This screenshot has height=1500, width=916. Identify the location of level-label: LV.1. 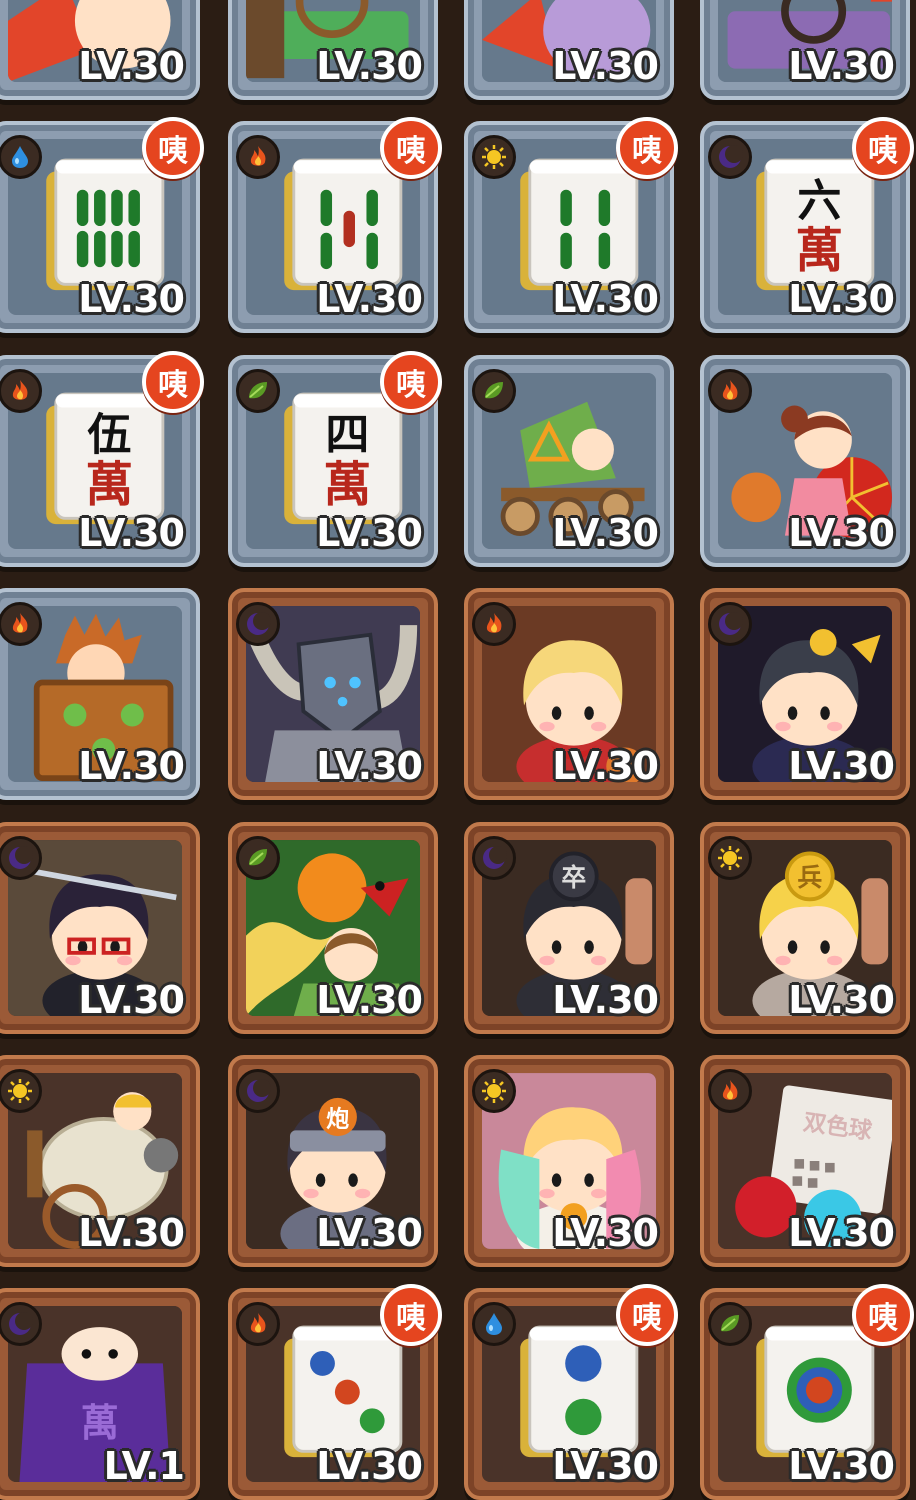
(144, 1466).